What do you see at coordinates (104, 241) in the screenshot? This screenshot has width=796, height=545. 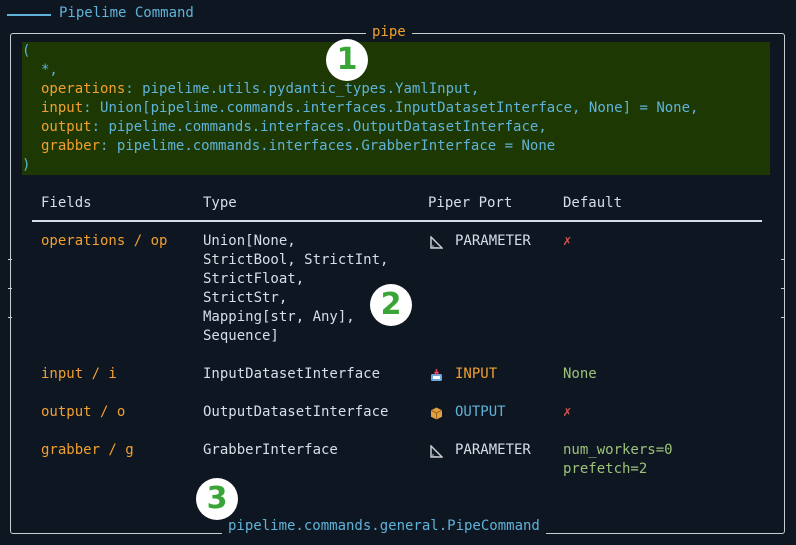 I see `field-operations: operations / op` at bounding box center [104, 241].